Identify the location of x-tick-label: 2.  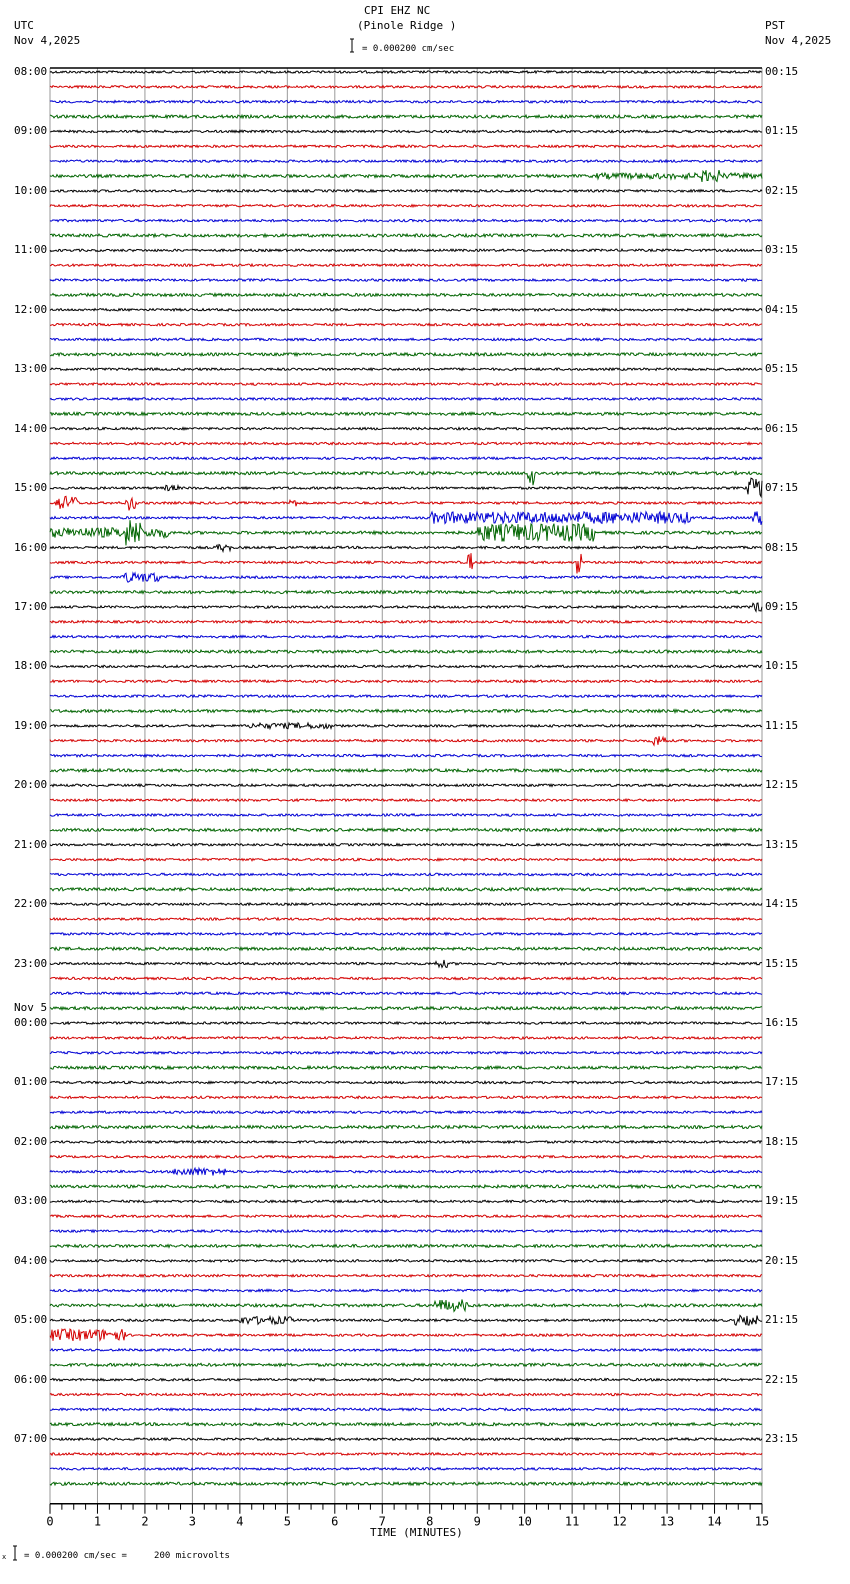
(144, 1522).